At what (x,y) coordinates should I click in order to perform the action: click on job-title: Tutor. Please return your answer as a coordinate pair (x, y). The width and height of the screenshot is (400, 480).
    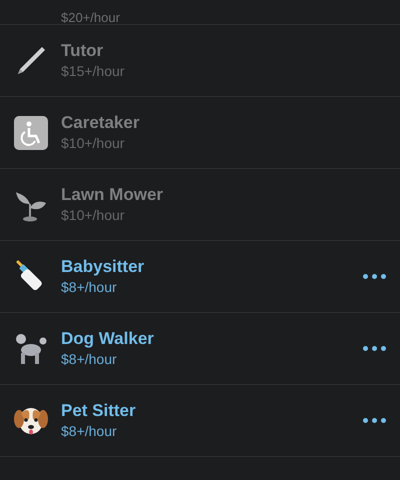
    Looking at the image, I should click on (82, 51).